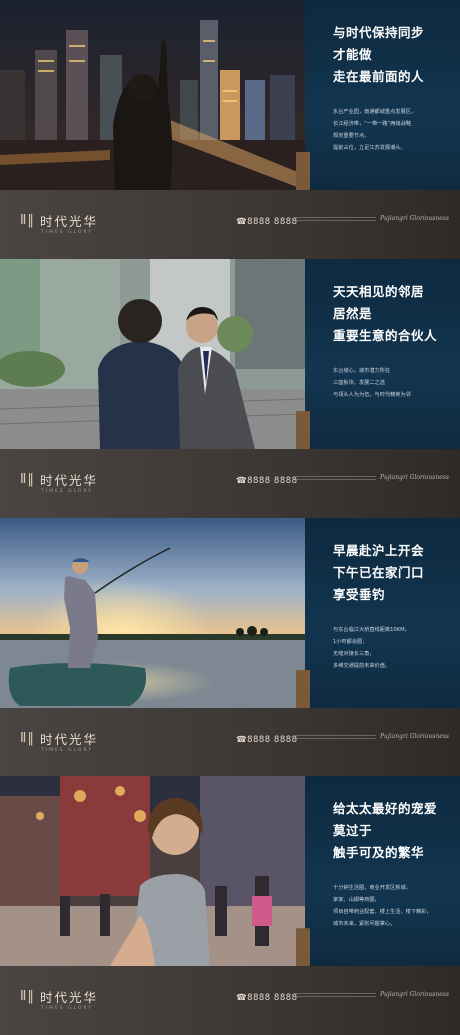 This screenshot has height=1035, width=460. Describe the element at coordinates (364, 924) in the screenshot. I see `body-line: 城市未来，紧张尽握掌心。` at that location.